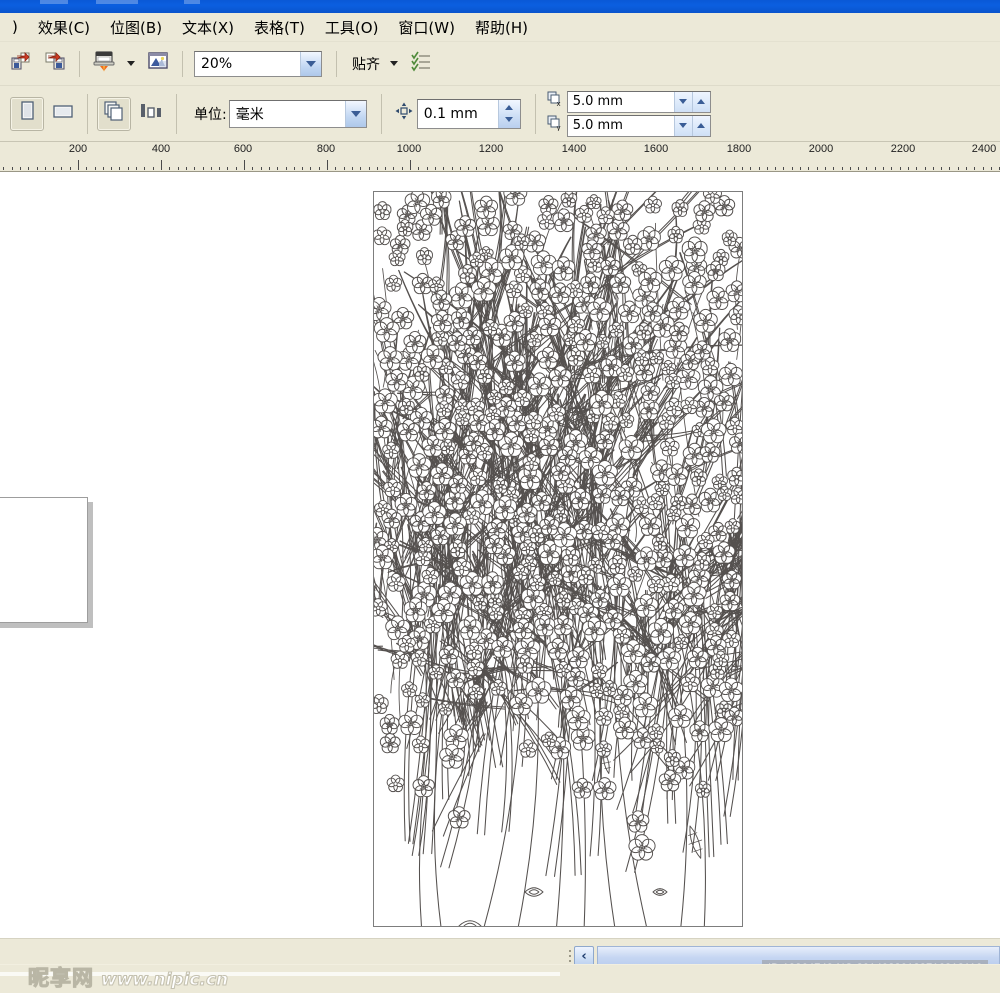 The height and width of the screenshot is (993, 1000). I want to click on duplicate-x-down-button, so click(682, 101).